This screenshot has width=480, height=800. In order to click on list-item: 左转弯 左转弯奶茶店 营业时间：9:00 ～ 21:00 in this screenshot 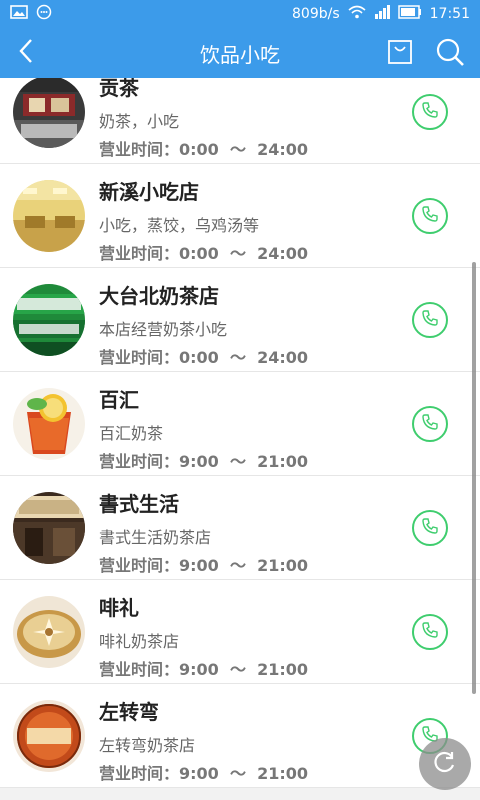, I will do `click(240, 736)`.